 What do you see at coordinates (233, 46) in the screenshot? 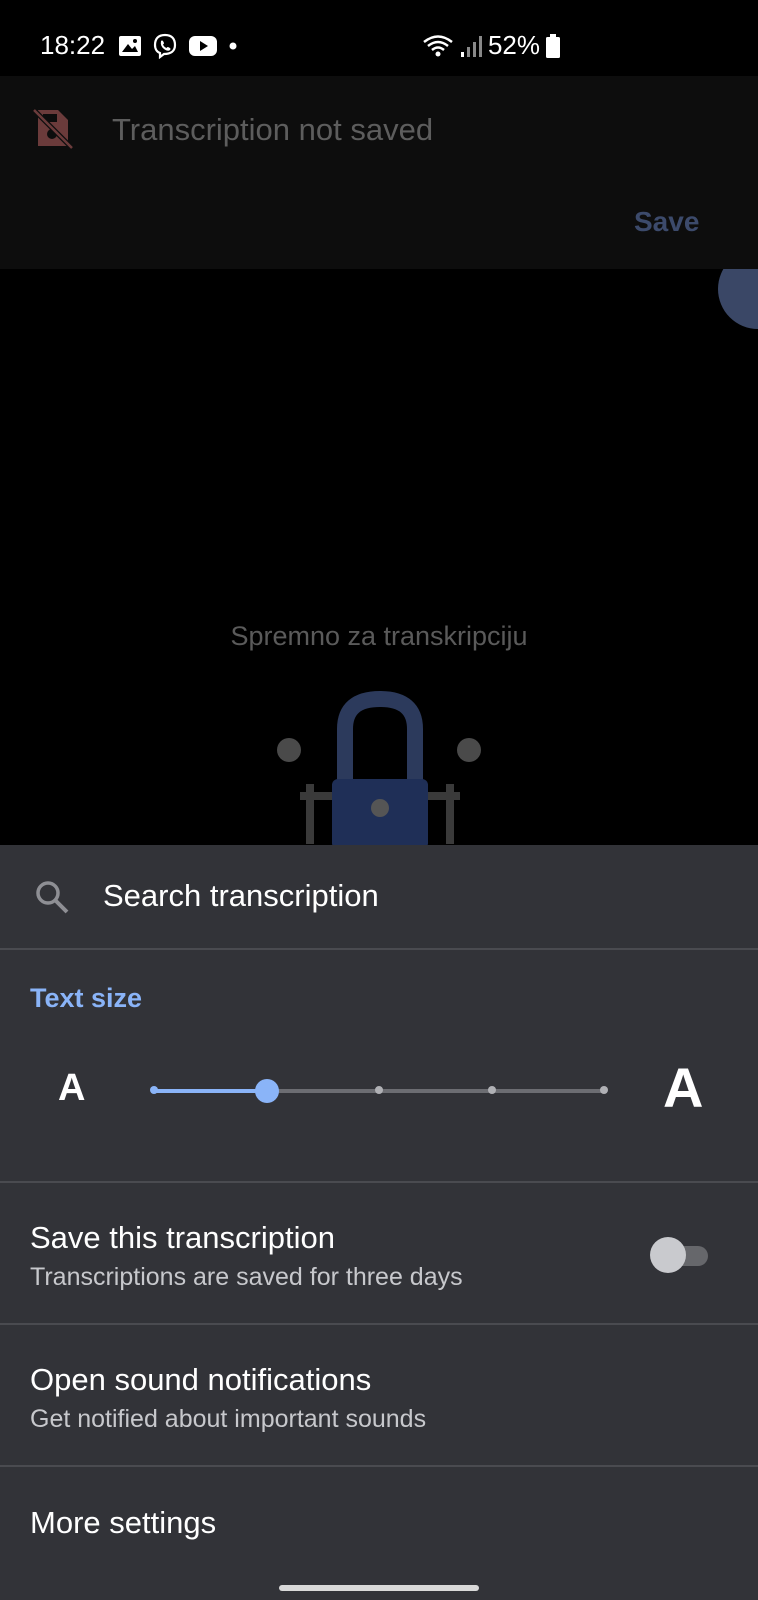
I see `dot-icon` at bounding box center [233, 46].